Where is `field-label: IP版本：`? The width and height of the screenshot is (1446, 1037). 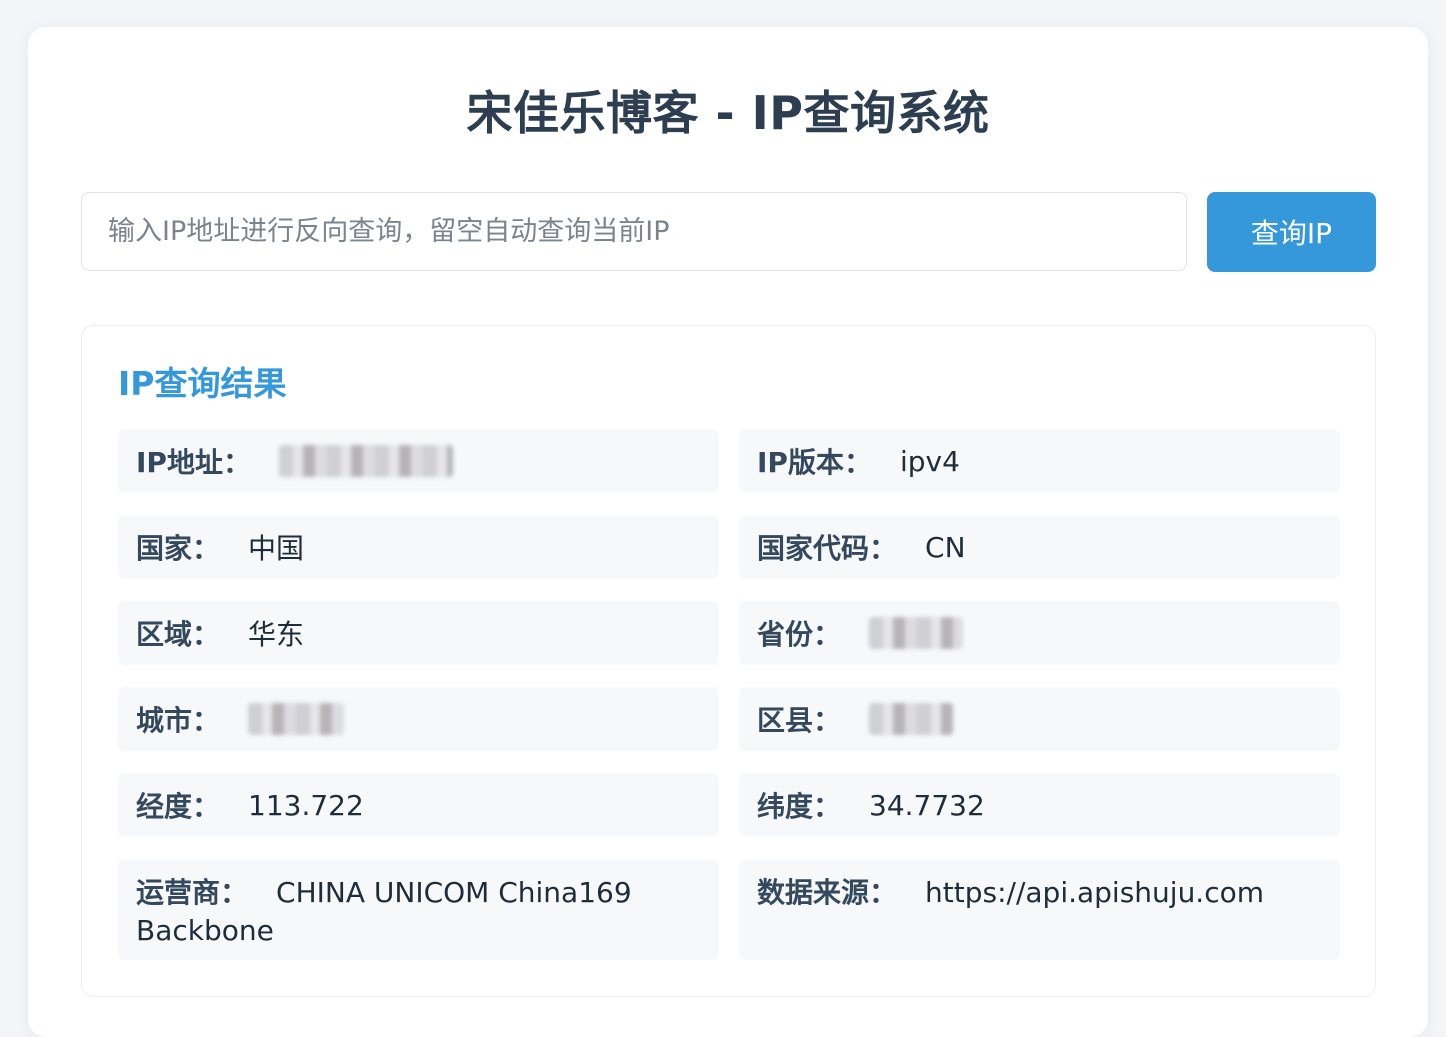 field-label: IP版本： is located at coordinates (814, 462).